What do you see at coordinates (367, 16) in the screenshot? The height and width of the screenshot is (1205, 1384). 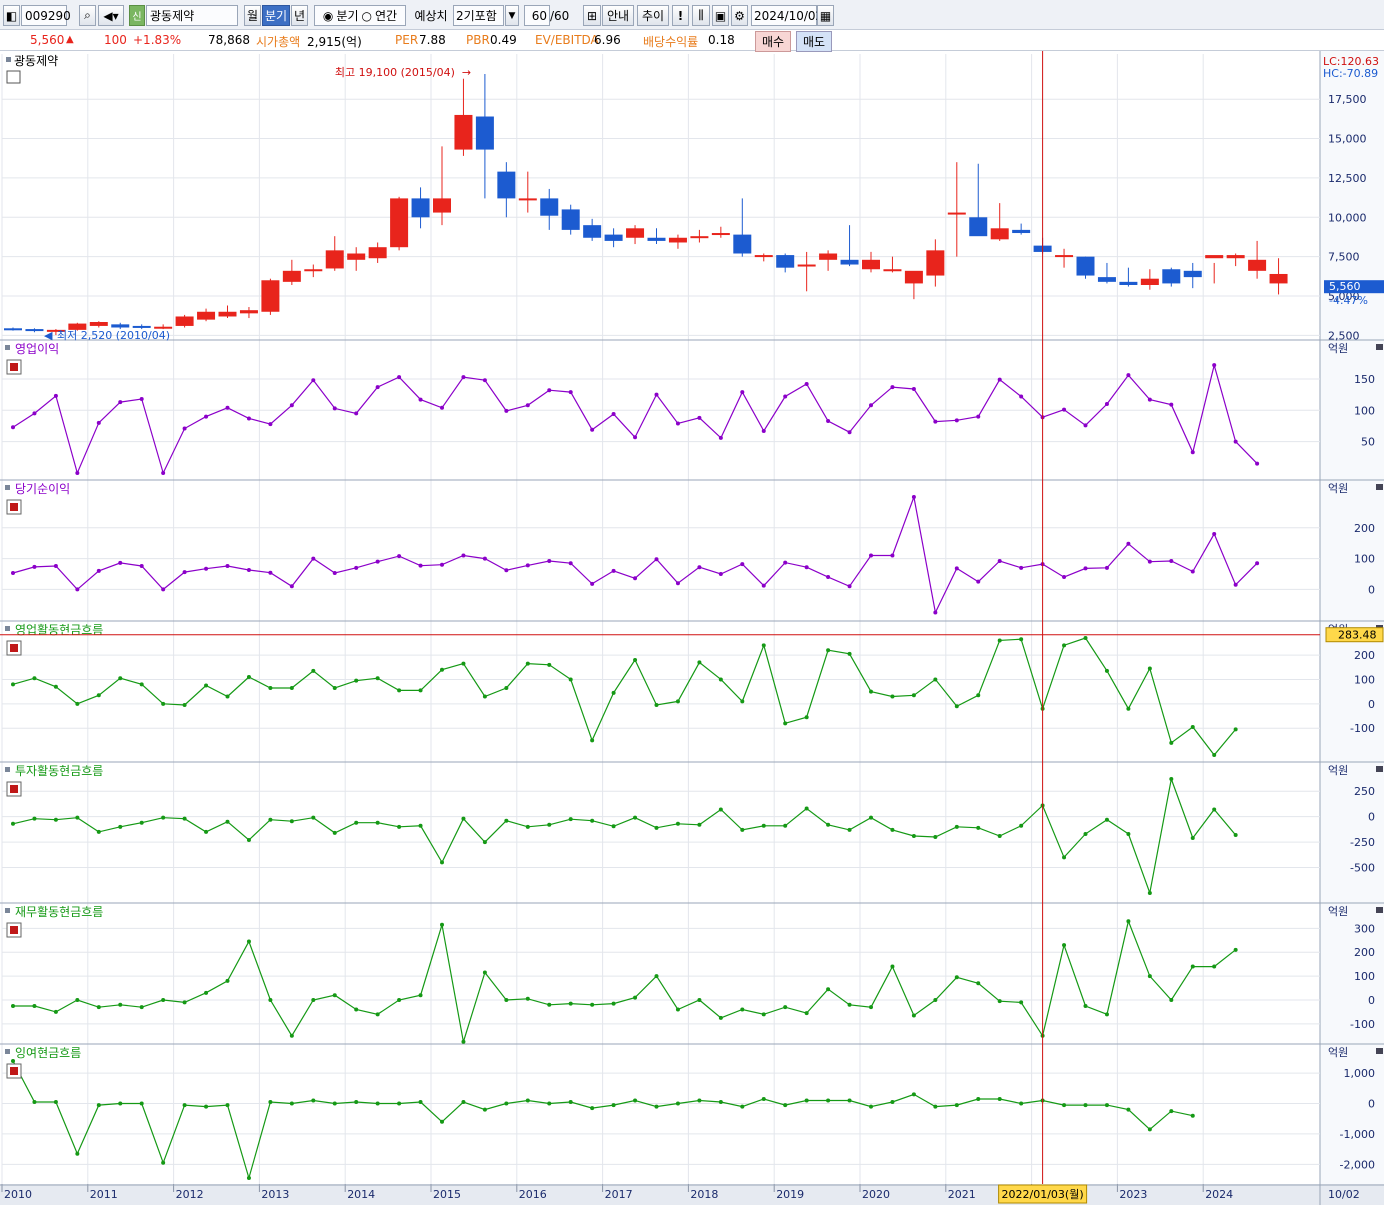 I see `radio-annual-icon: ○` at bounding box center [367, 16].